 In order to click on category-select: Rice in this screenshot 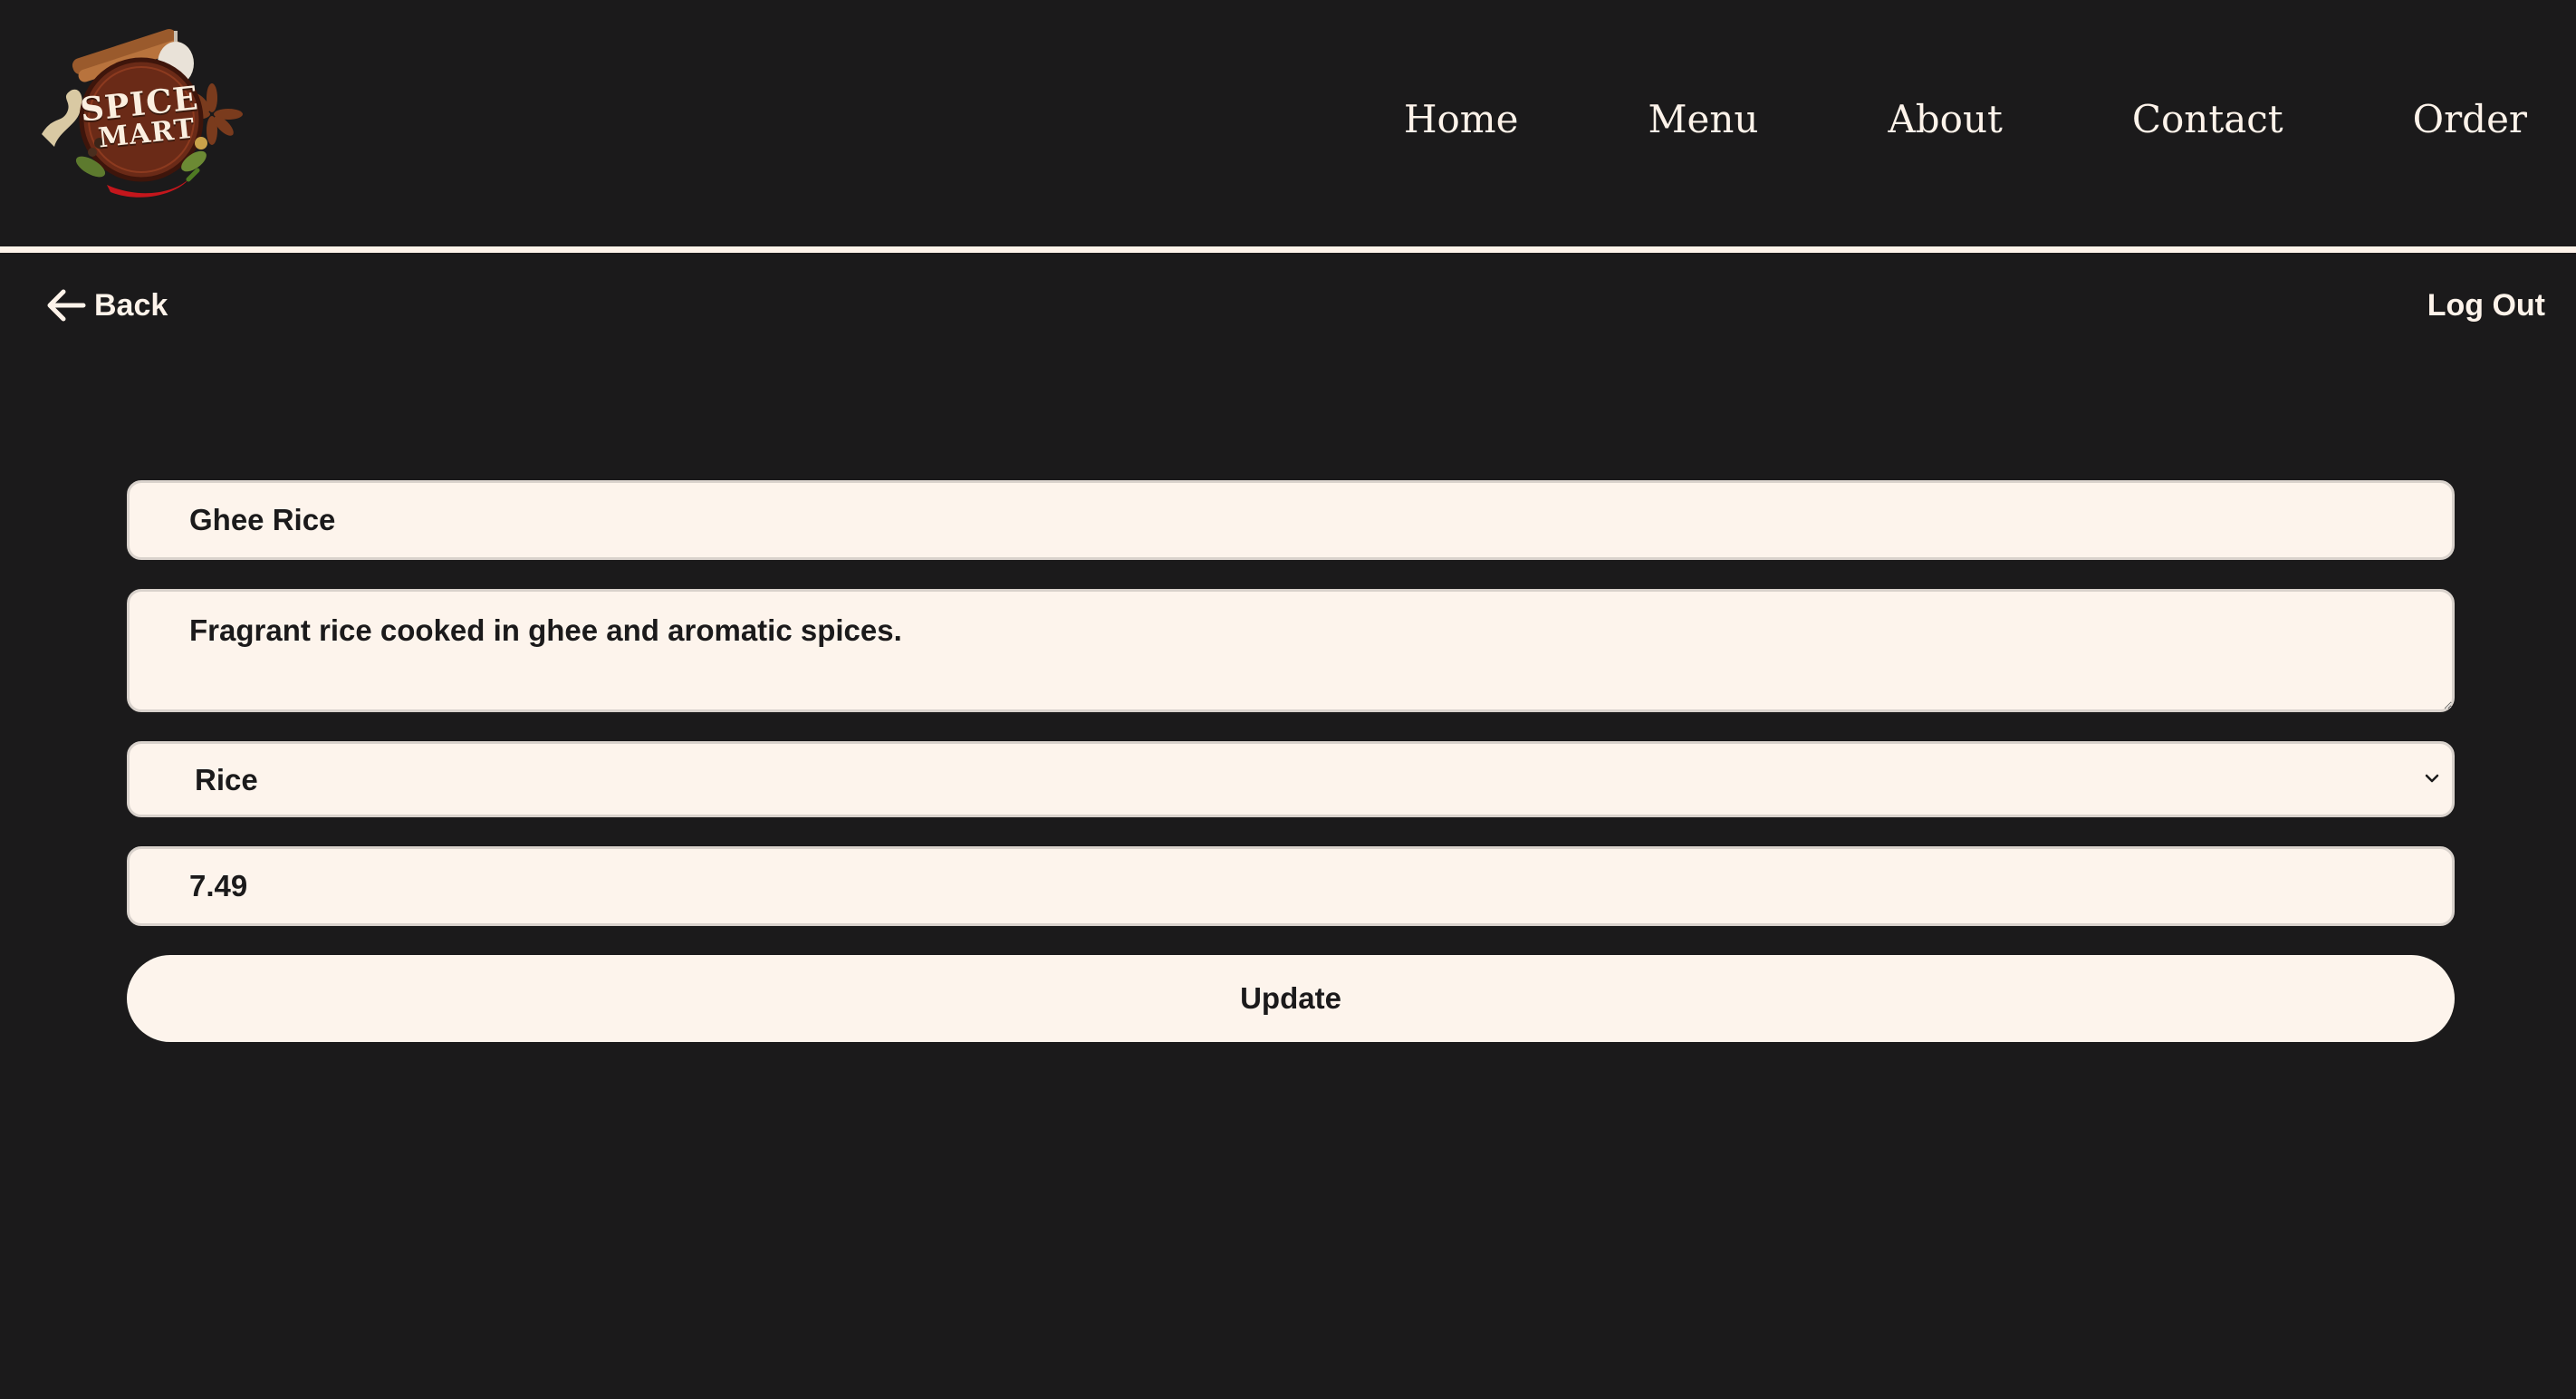, I will do `click(1291, 779)`.